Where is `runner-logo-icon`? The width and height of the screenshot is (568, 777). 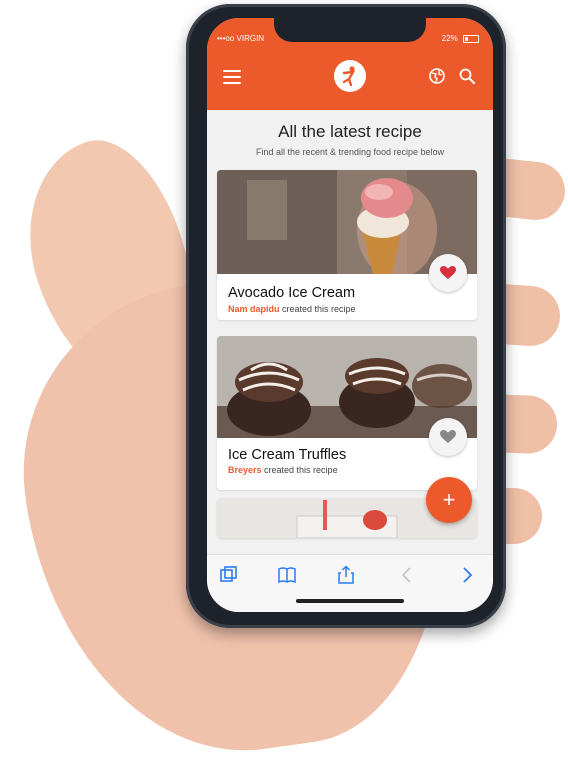 runner-logo-icon is located at coordinates (350, 76).